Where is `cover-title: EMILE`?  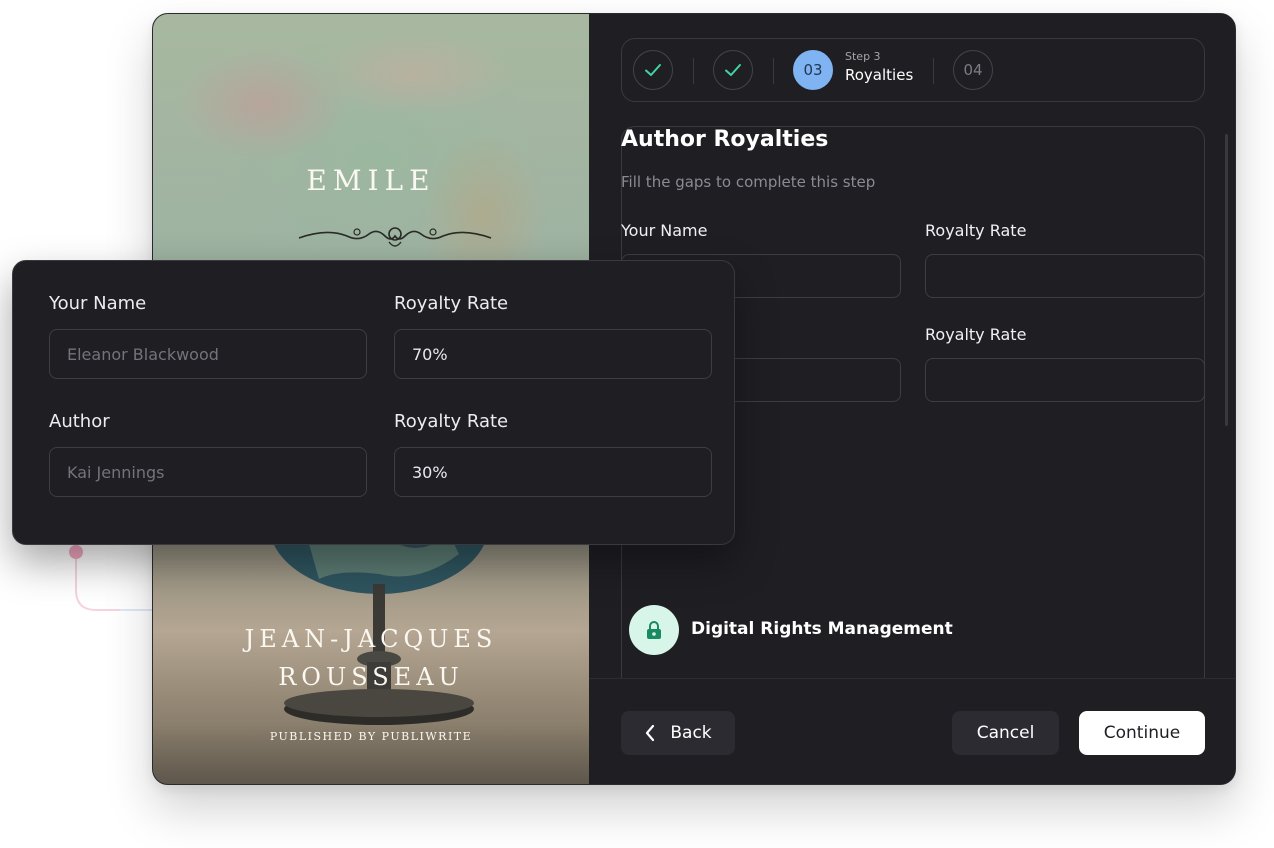
cover-title: EMILE is located at coordinates (371, 180).